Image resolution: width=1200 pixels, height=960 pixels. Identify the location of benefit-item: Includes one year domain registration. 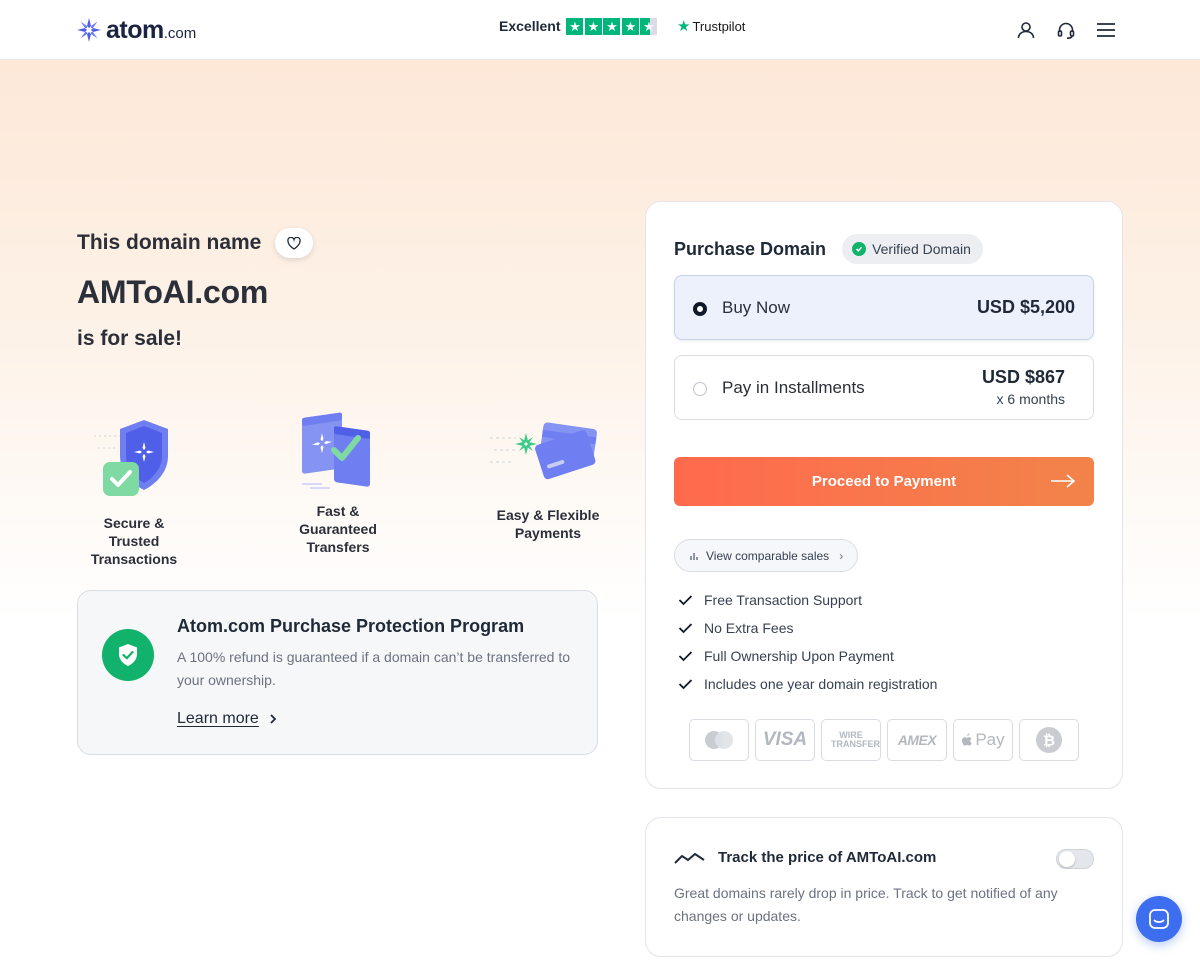
(807, 684).